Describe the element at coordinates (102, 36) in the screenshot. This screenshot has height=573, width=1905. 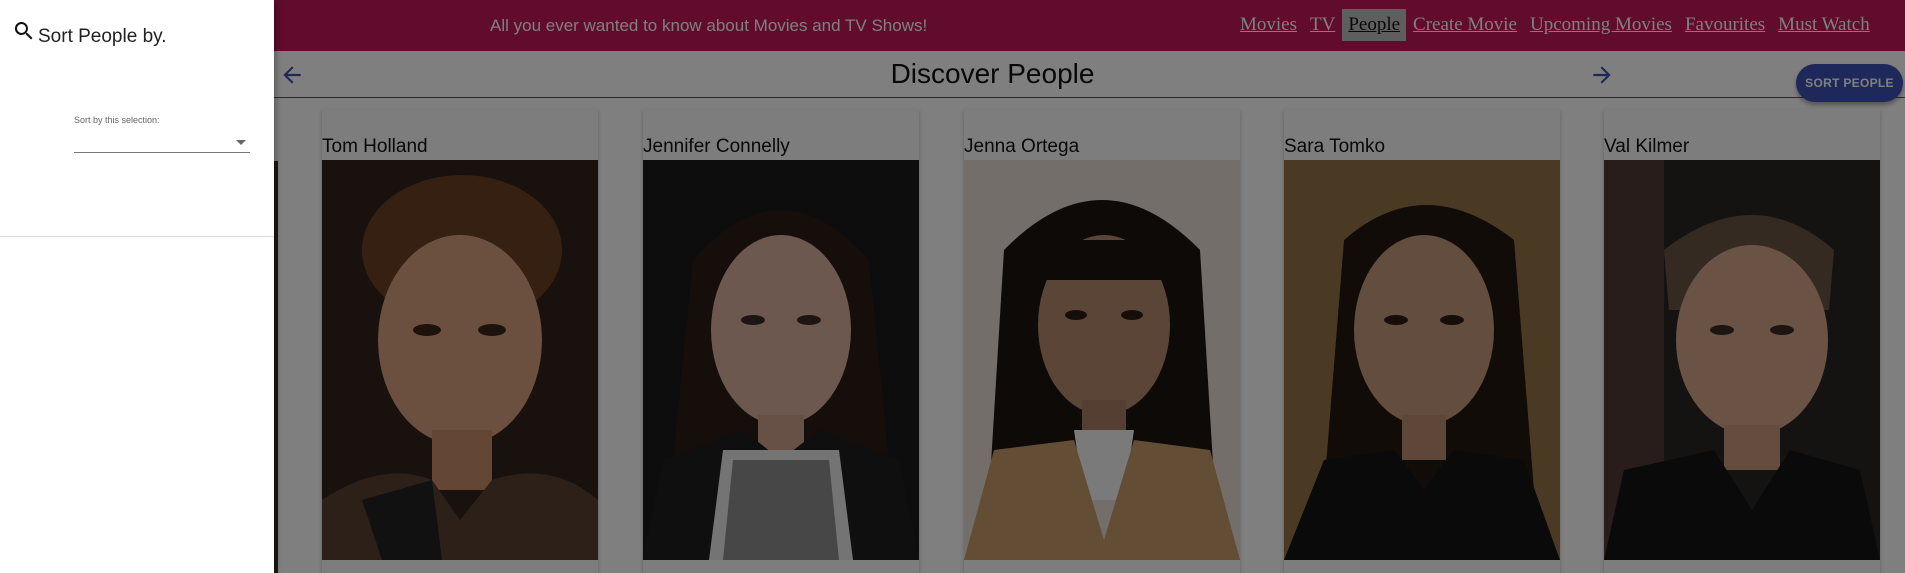
I see `drawer-title: Sort People by.` at that location.